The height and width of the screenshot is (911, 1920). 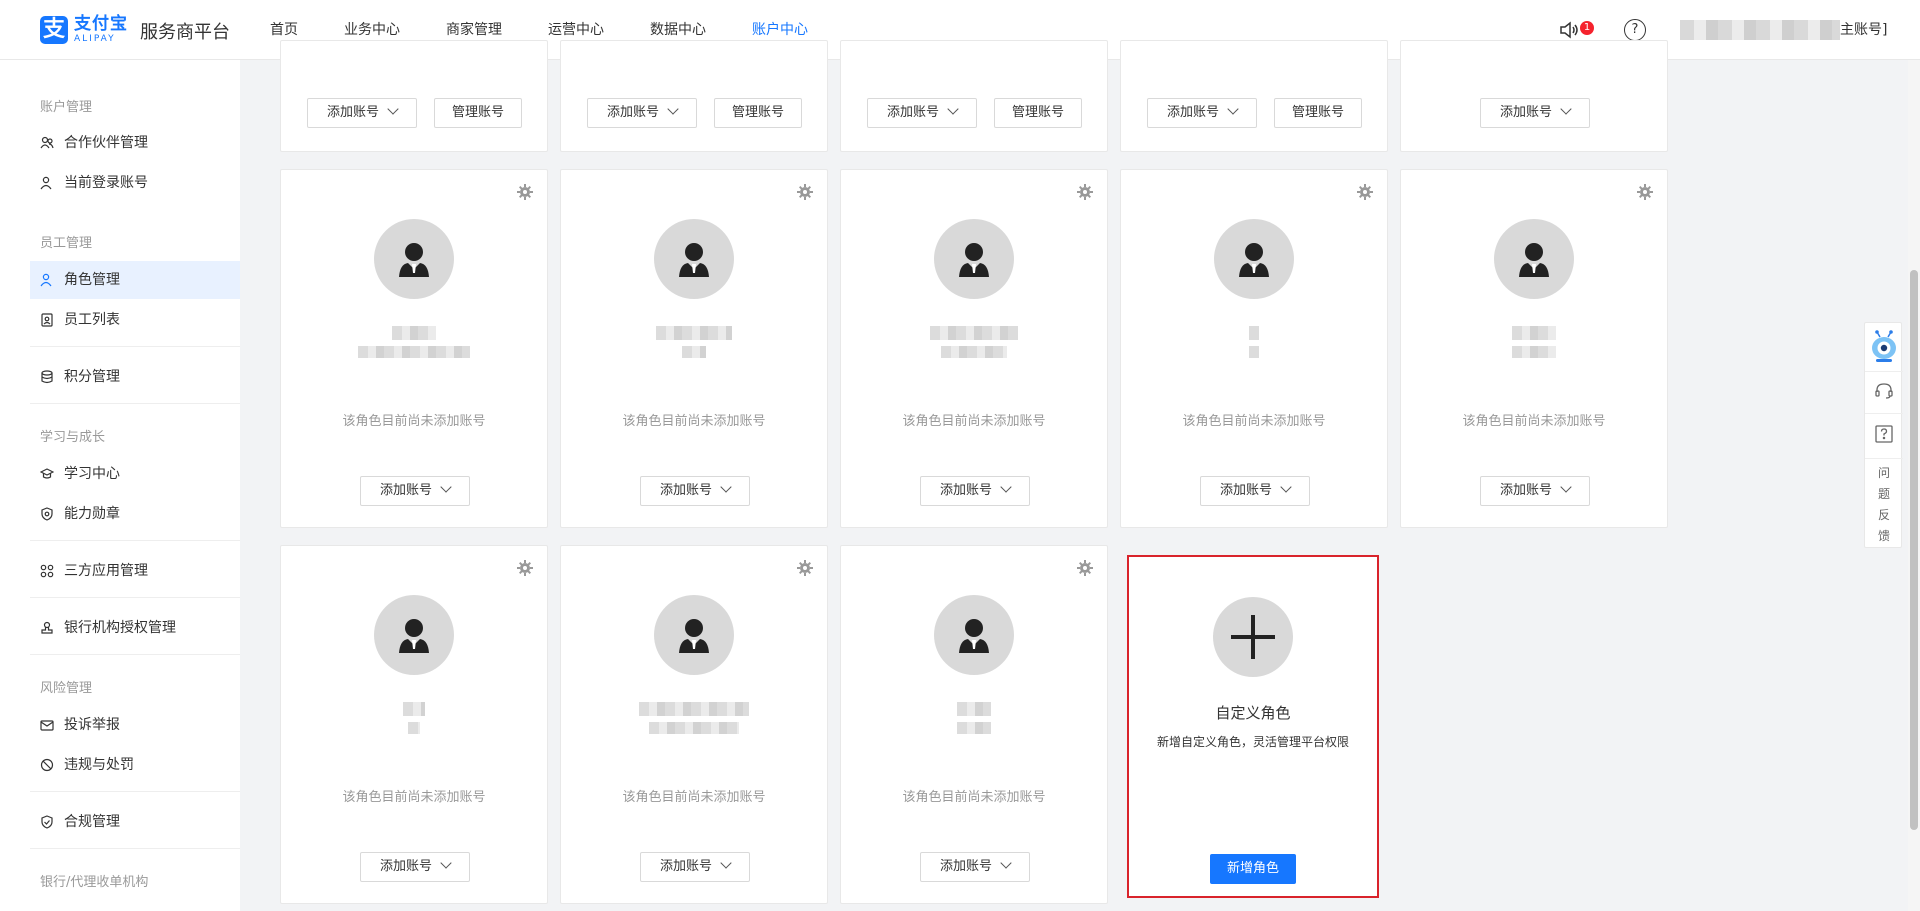 I want to click on help-icon: ?, so click(x=1635, y=30).